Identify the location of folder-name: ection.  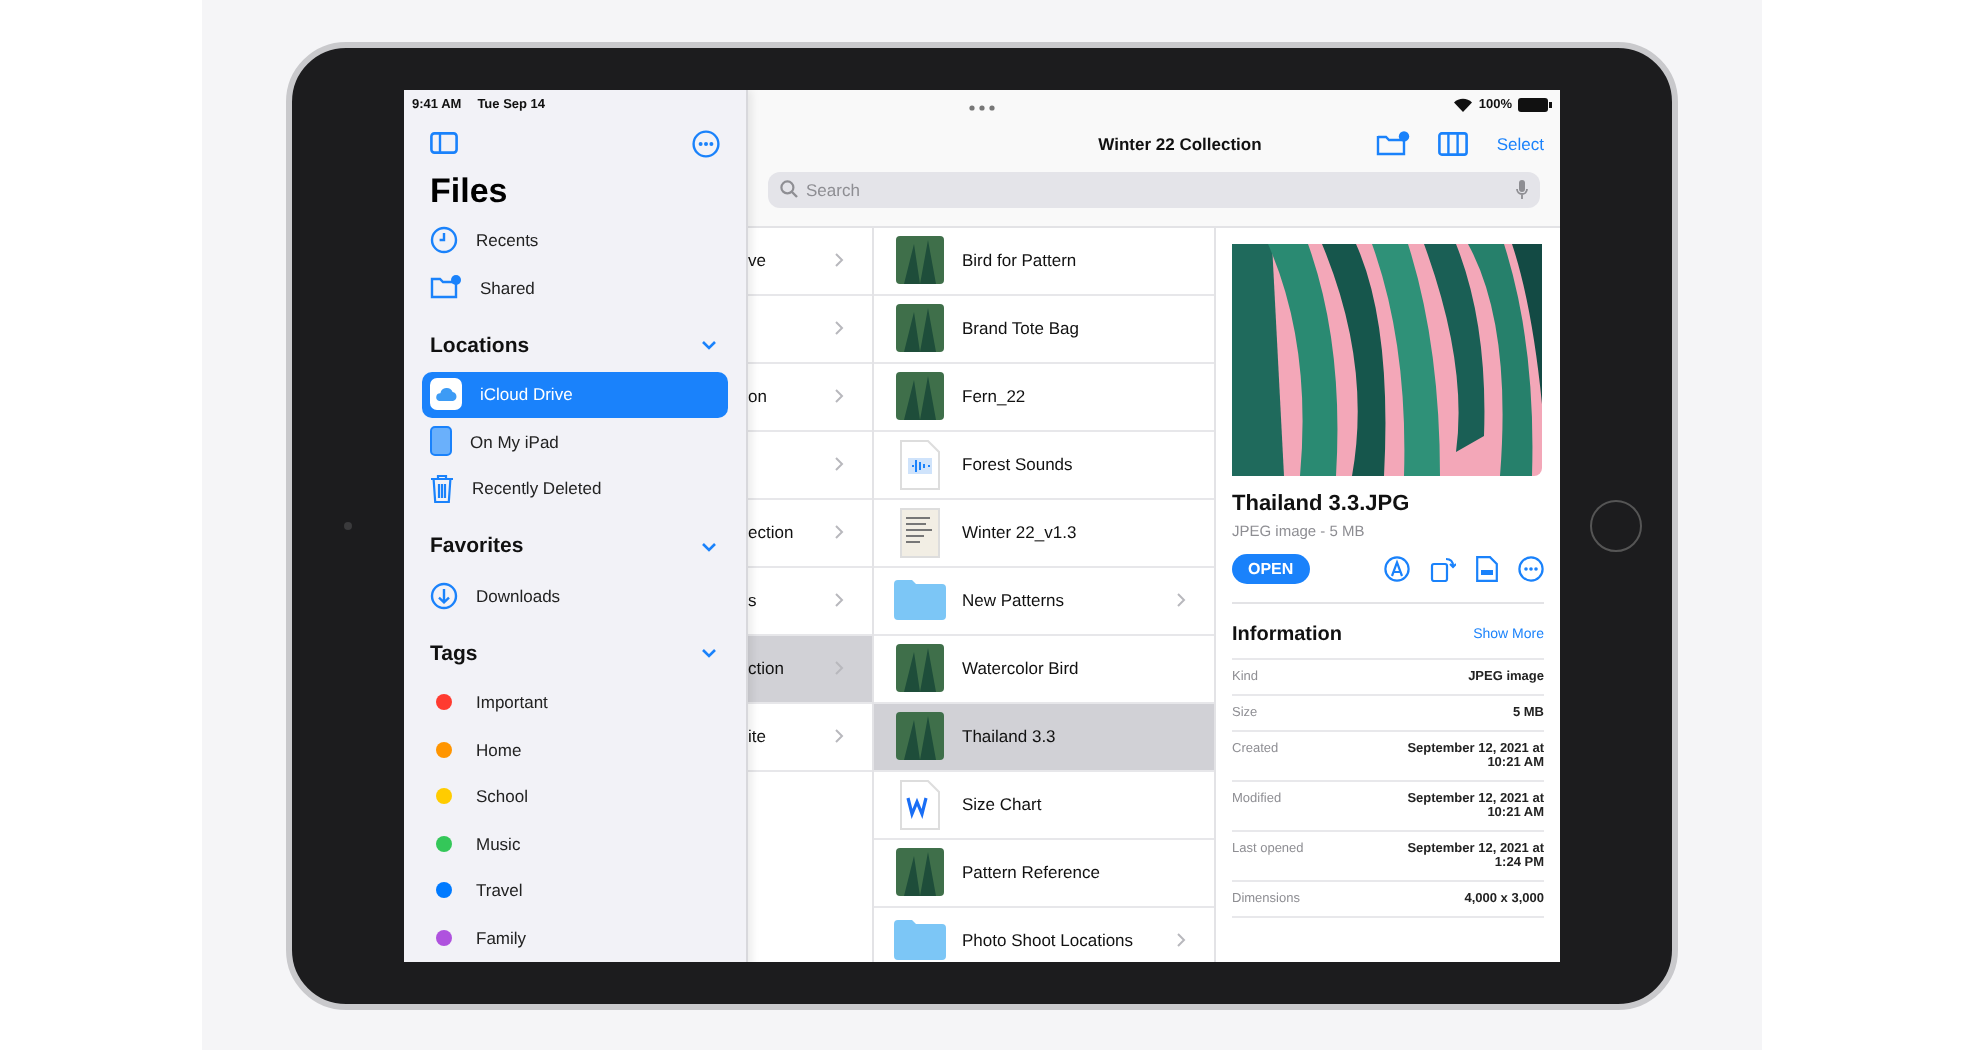
(771, 532).